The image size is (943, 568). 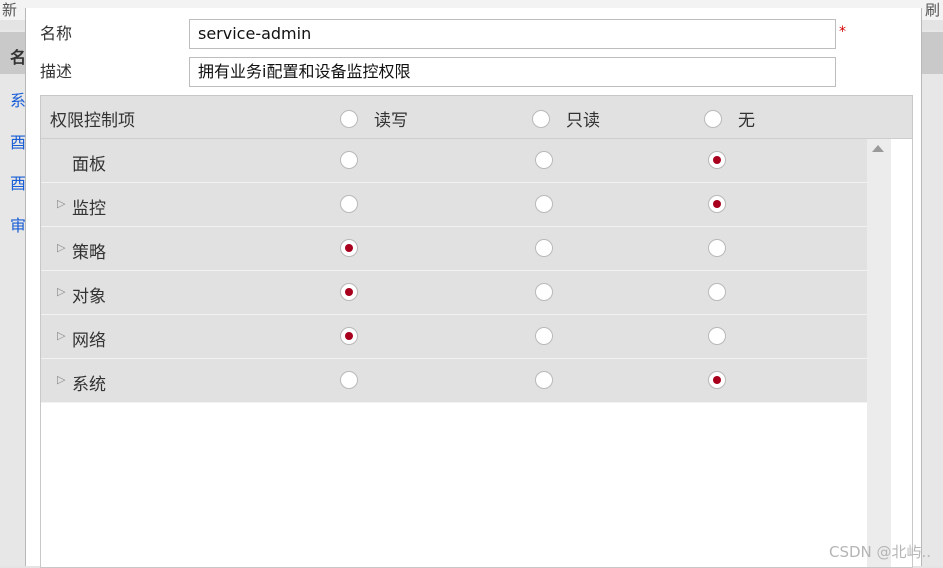 What do you see at coordinates (89, 385) in the screenshot?
I see `permission-row-label: 系统` at bounding box center [89, 385].